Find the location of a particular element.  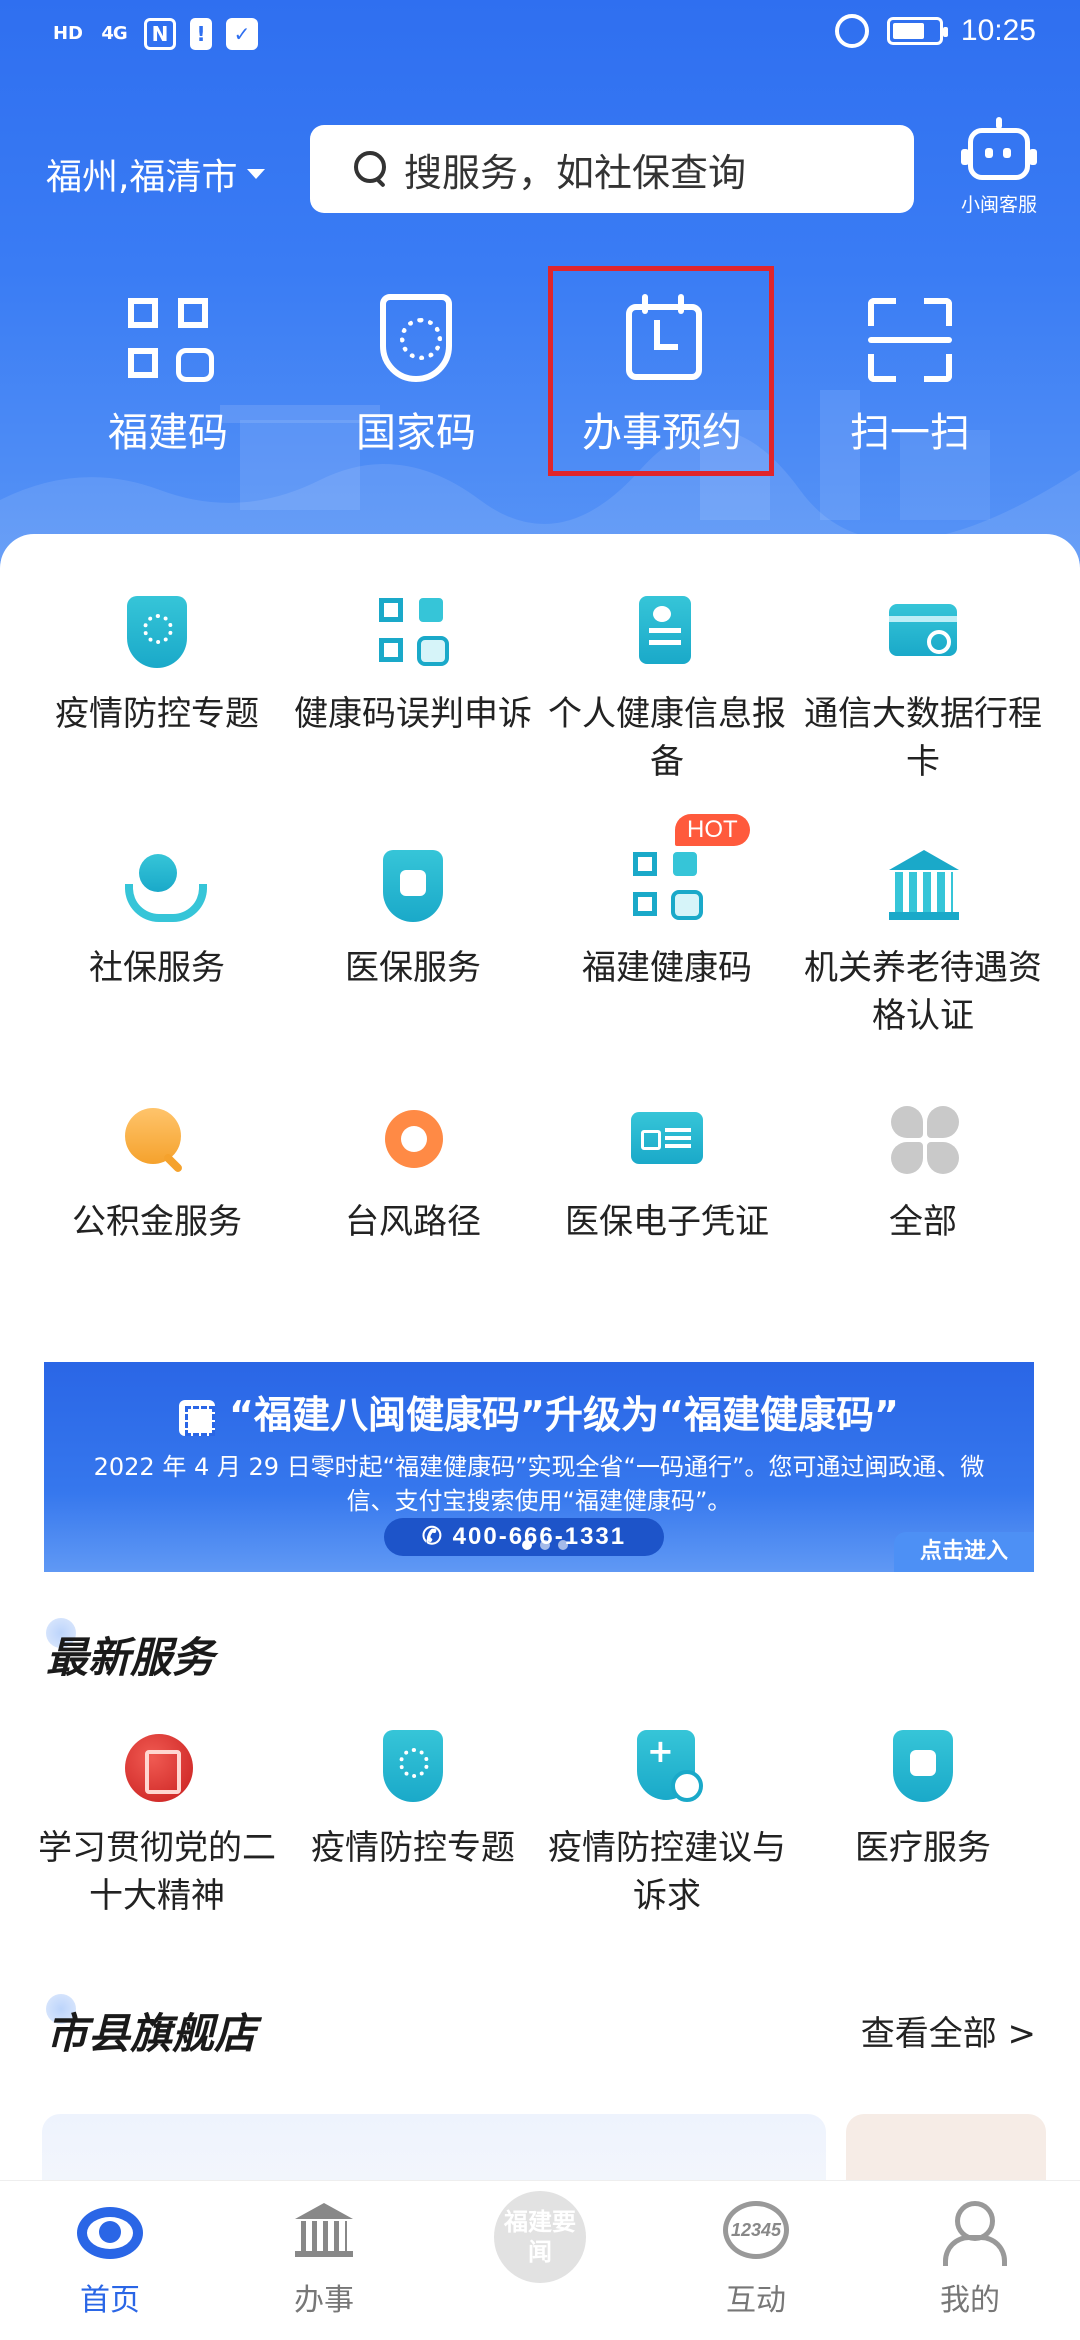

house-search-icon is located at coordinates (157, 1140).